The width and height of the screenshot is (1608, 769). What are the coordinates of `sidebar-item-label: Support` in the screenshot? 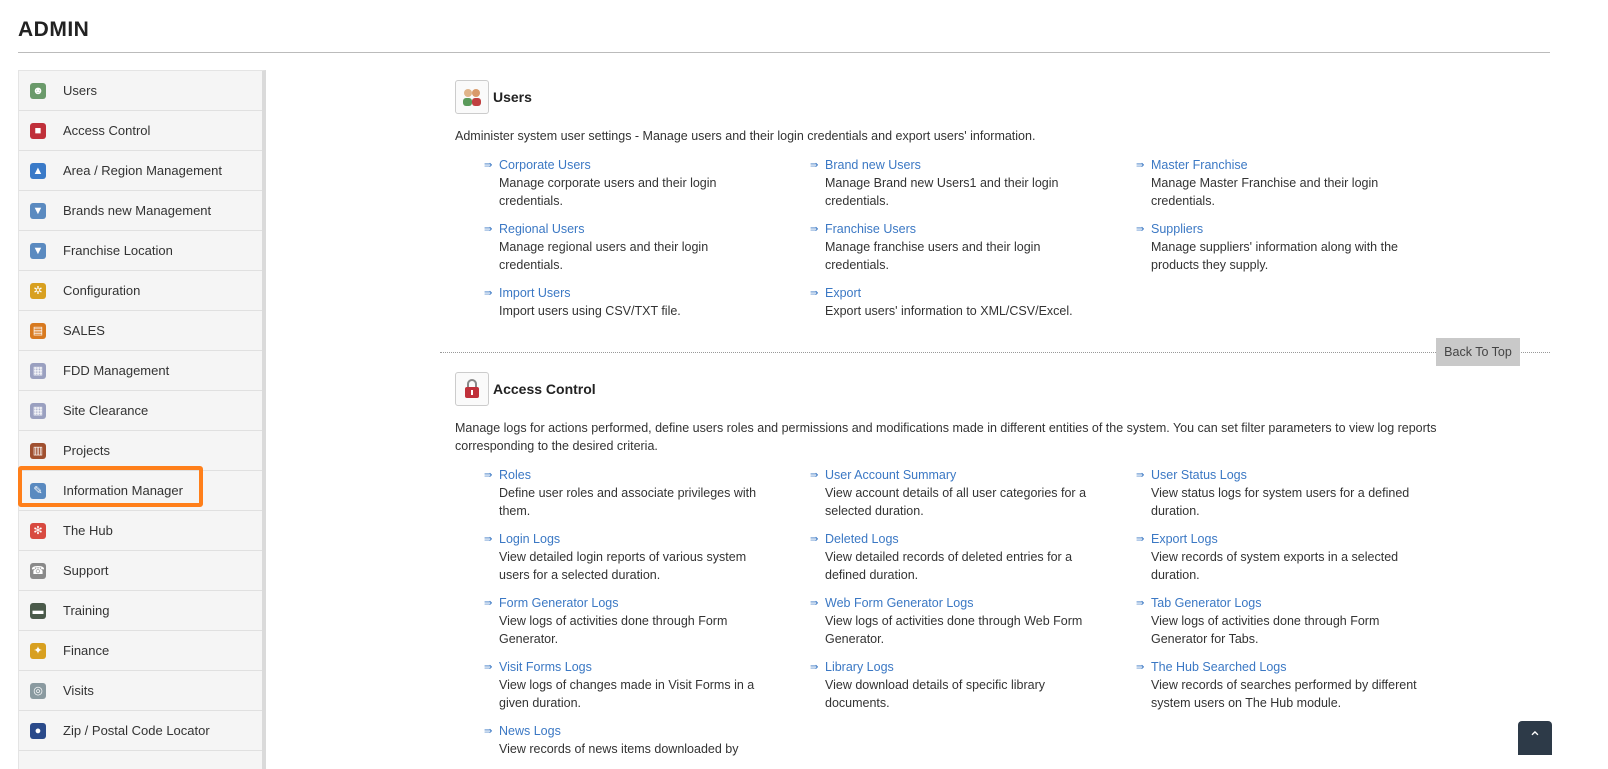 It's located at (86, 570).